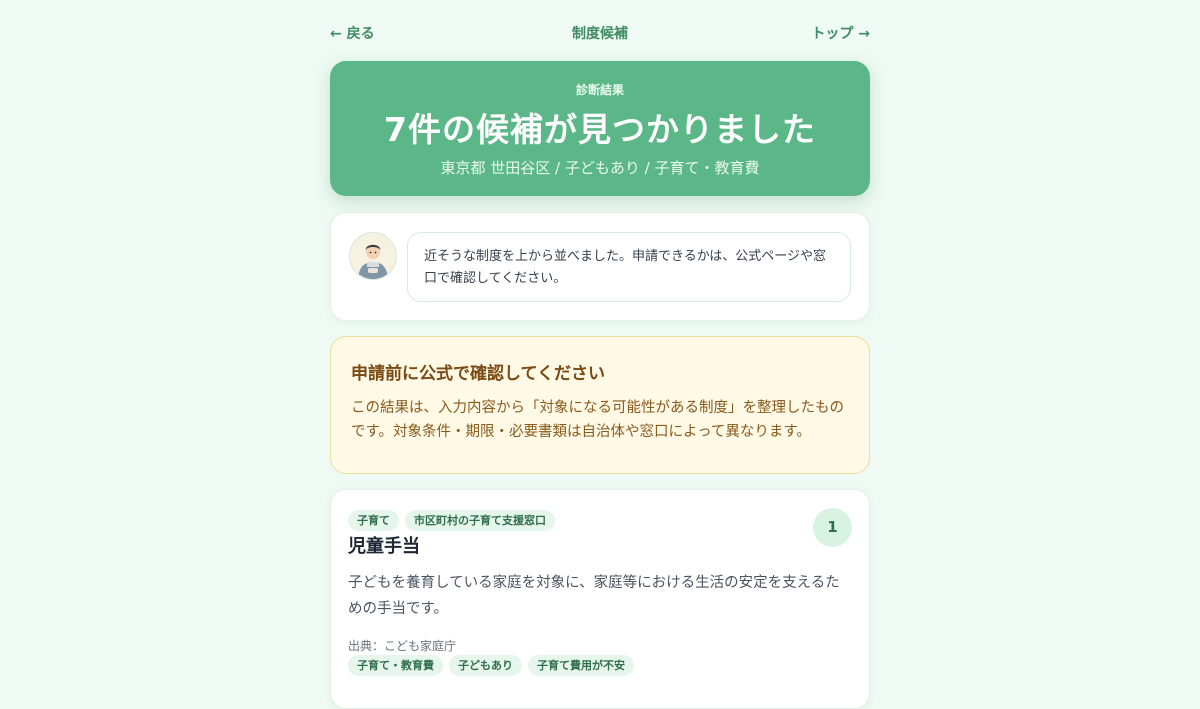 The image size is (1200, 709). Describe the element at coordinates (485, 665) in the screenshot. I see `match-tag: 子どもあり` at that location.